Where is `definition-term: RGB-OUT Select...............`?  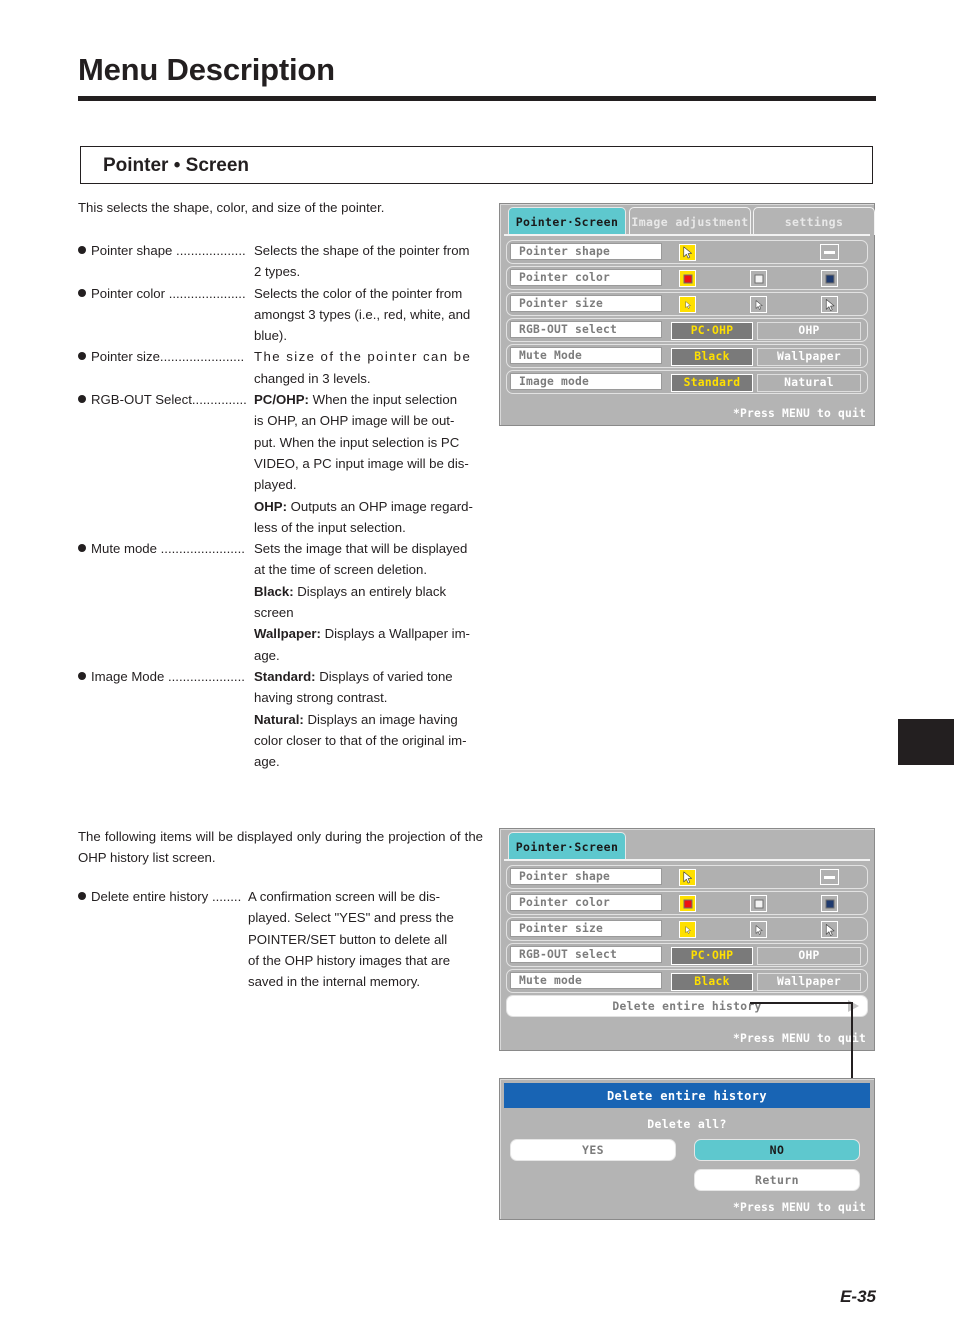
definition-term: RGB-OUT Select............... is located at coordinates (166, 399).